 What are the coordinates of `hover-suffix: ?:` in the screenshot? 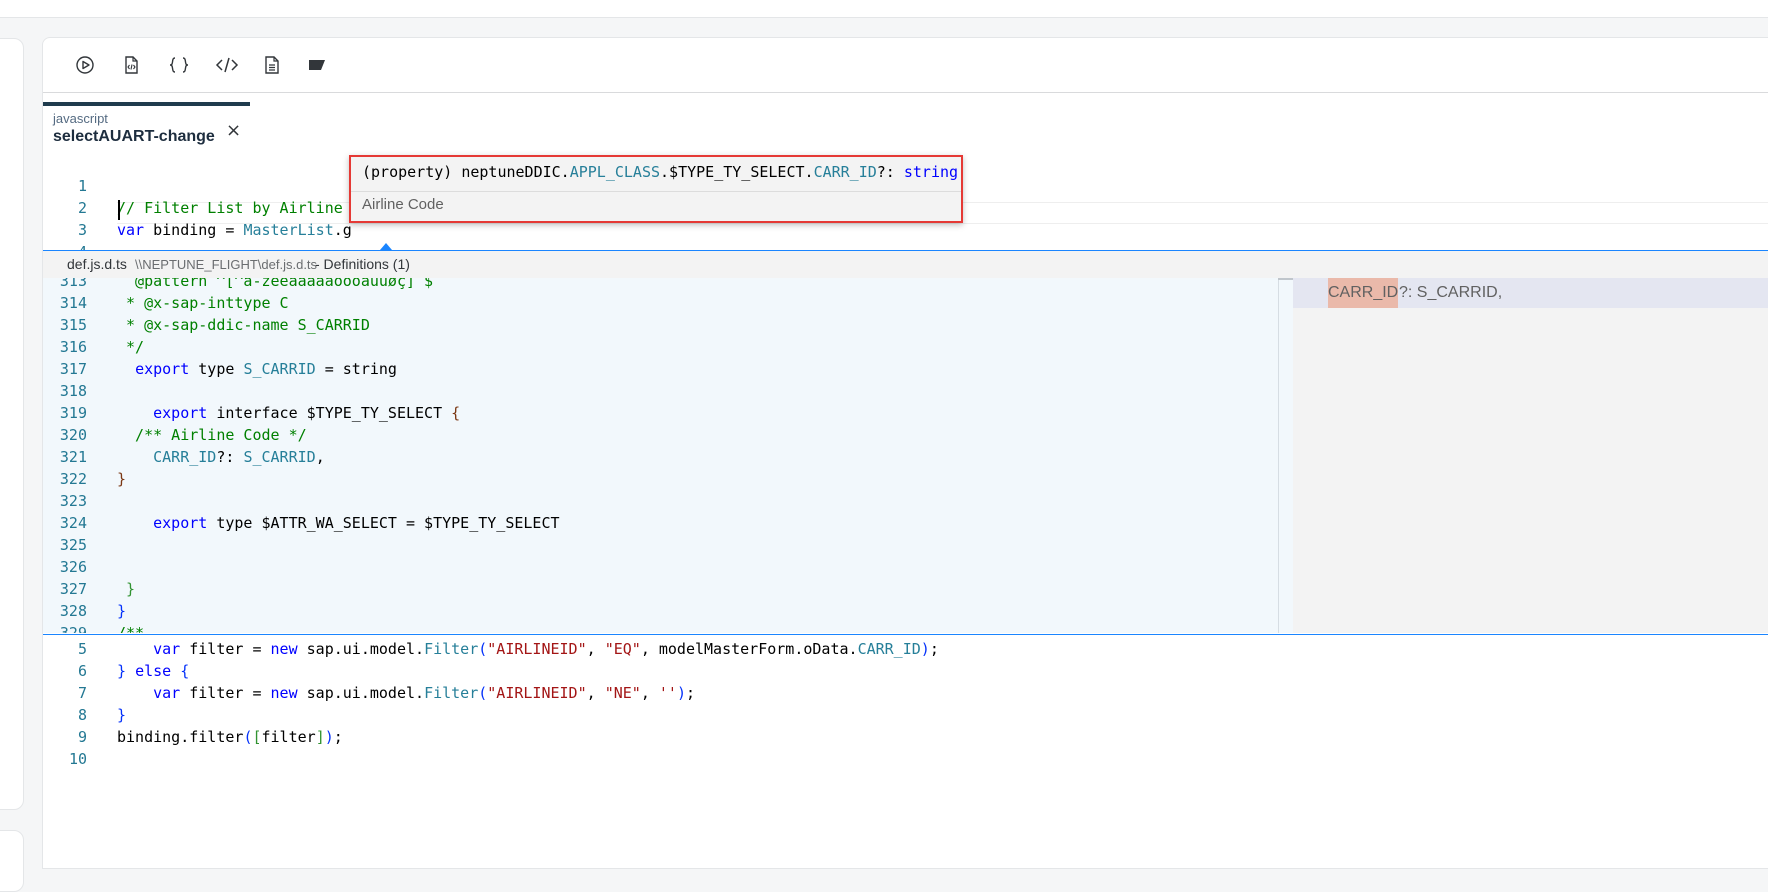 It's located at (890, 172).